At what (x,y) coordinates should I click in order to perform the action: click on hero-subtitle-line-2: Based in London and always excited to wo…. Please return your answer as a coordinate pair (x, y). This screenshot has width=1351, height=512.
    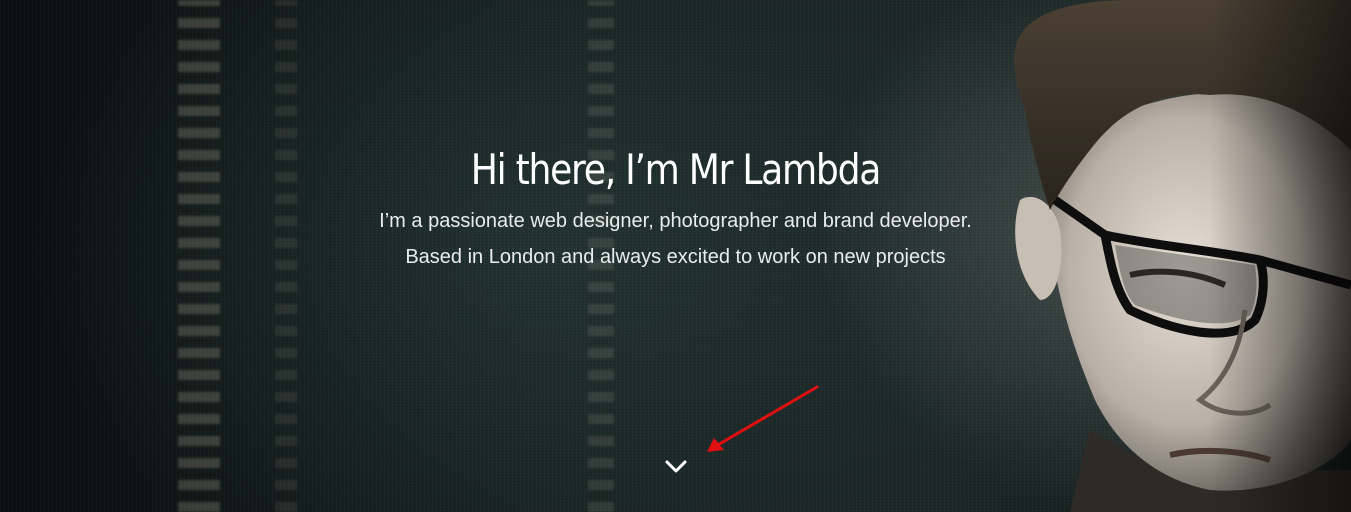
    Looking at the image, I should click on (675, 257).